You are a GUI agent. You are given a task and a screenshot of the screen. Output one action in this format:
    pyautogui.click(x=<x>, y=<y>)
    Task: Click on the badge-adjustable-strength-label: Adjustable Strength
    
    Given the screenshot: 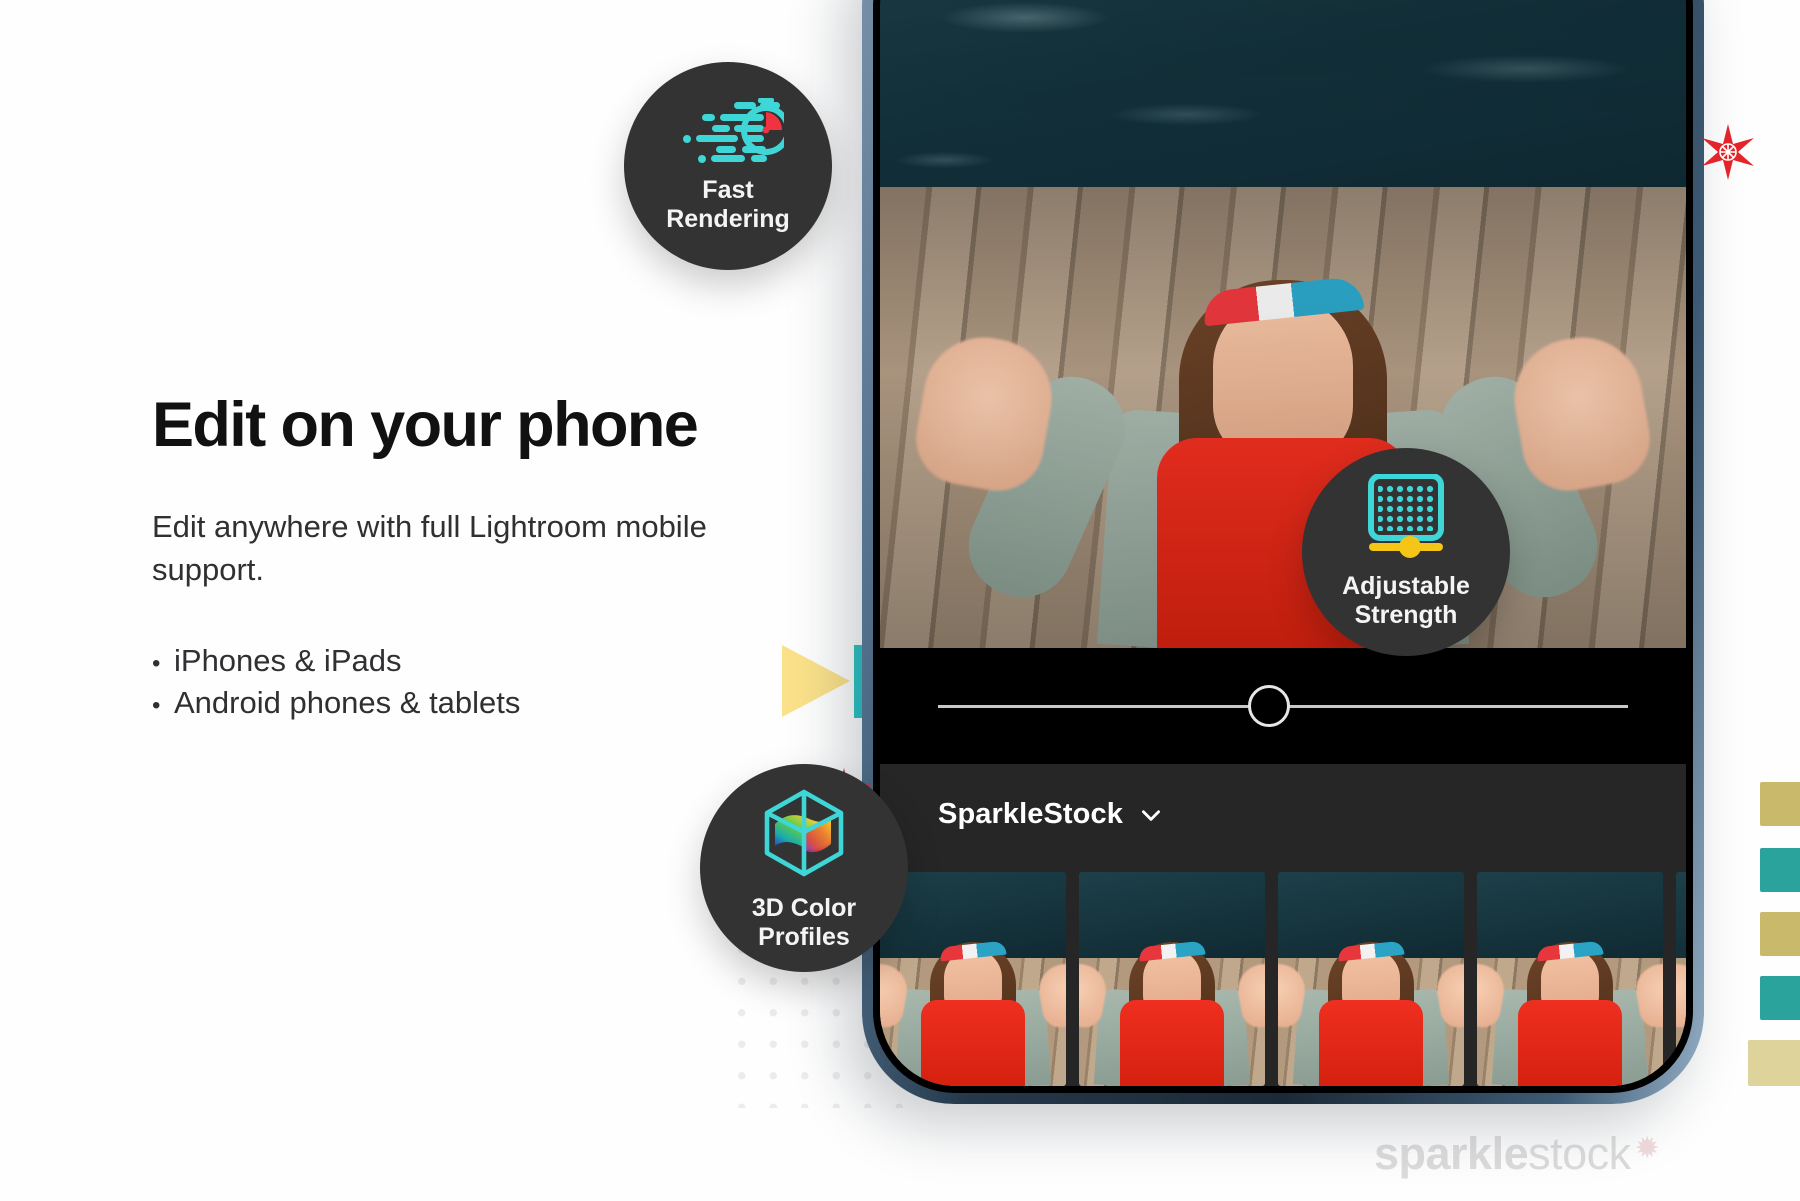 What is the action you would take?
    pyautogui.click(x=1406, y=600)
    